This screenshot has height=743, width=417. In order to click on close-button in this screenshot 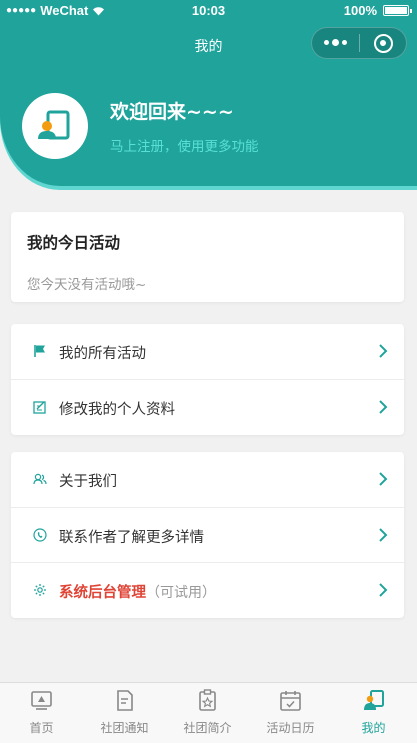, I will do `click(383, 43)`.